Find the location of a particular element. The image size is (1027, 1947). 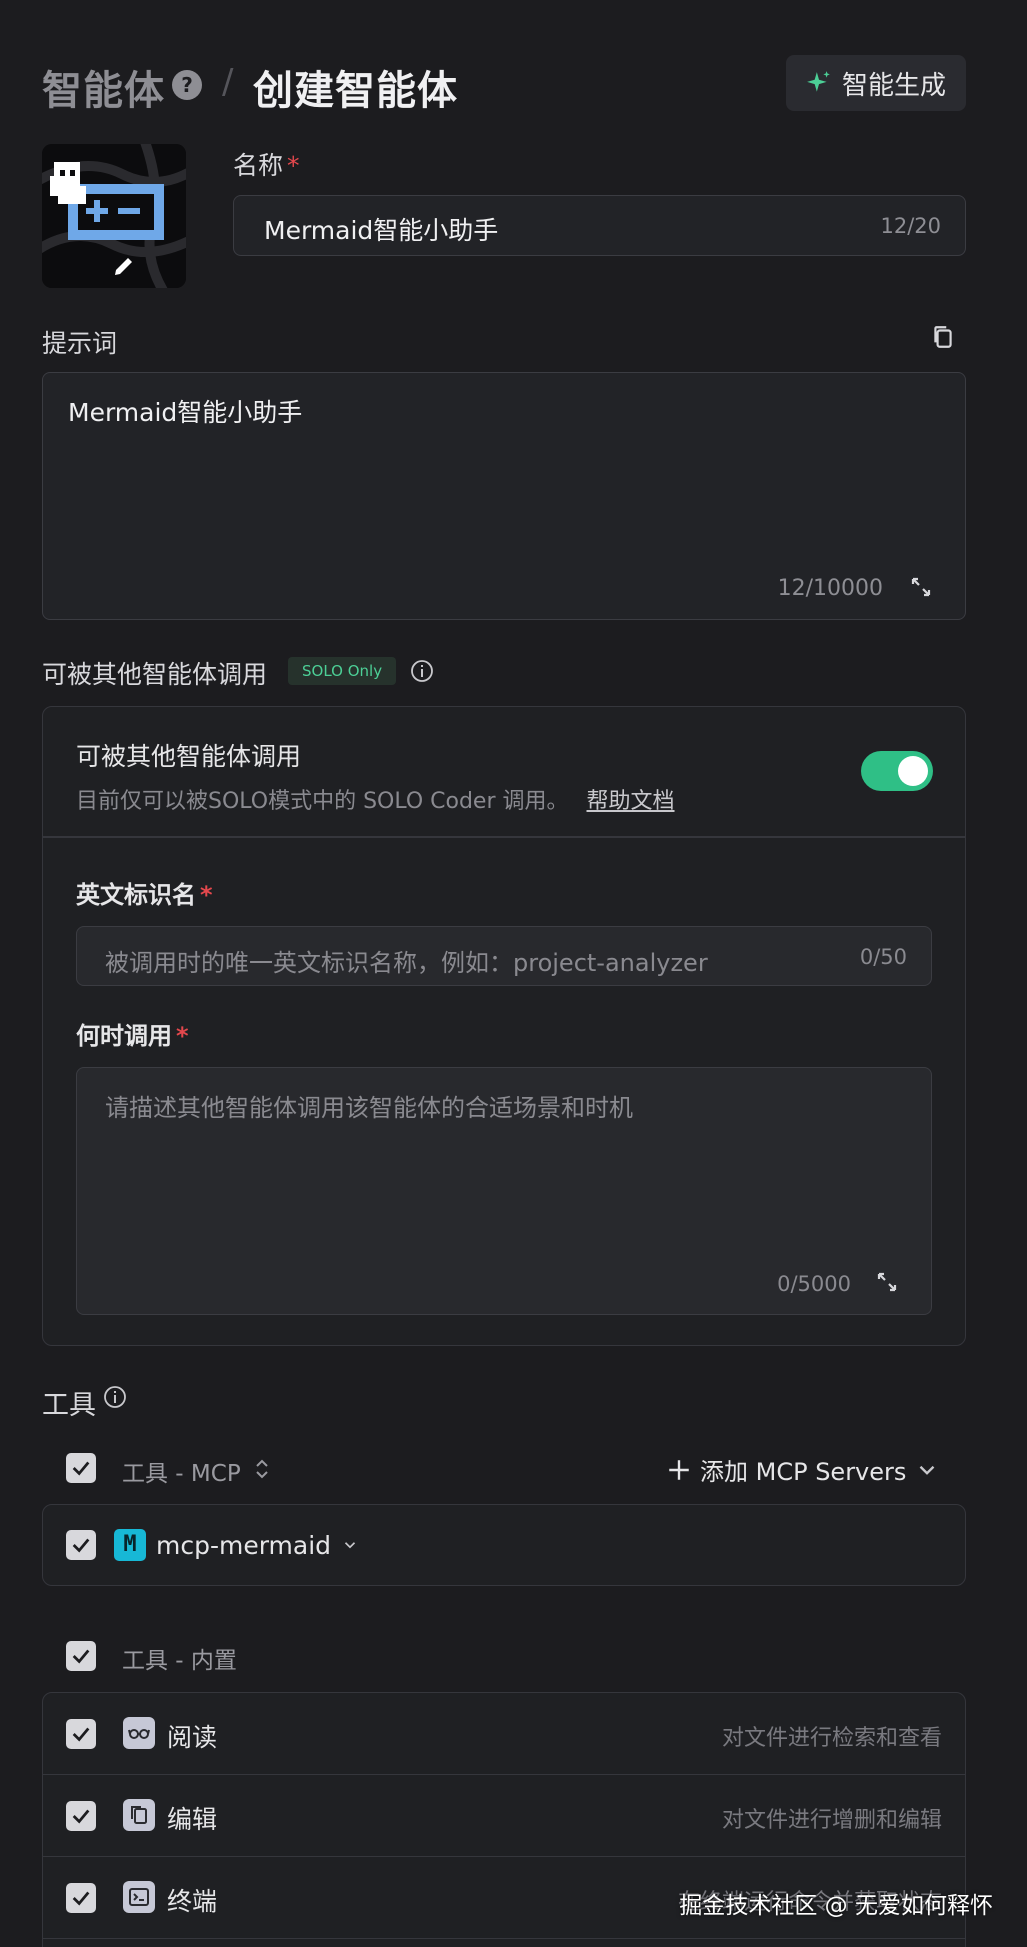

tool-name: 编辑 is located at coordinates (192, 1819).